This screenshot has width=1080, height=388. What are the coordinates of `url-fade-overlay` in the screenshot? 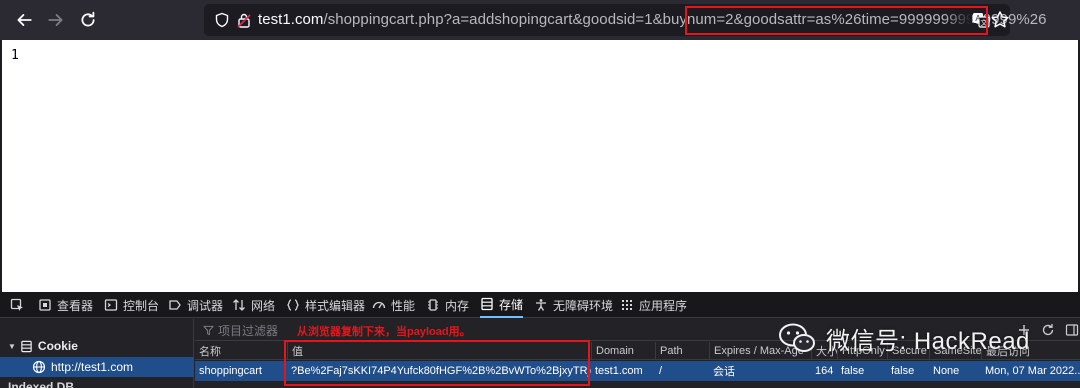 It's located at (958, 20).